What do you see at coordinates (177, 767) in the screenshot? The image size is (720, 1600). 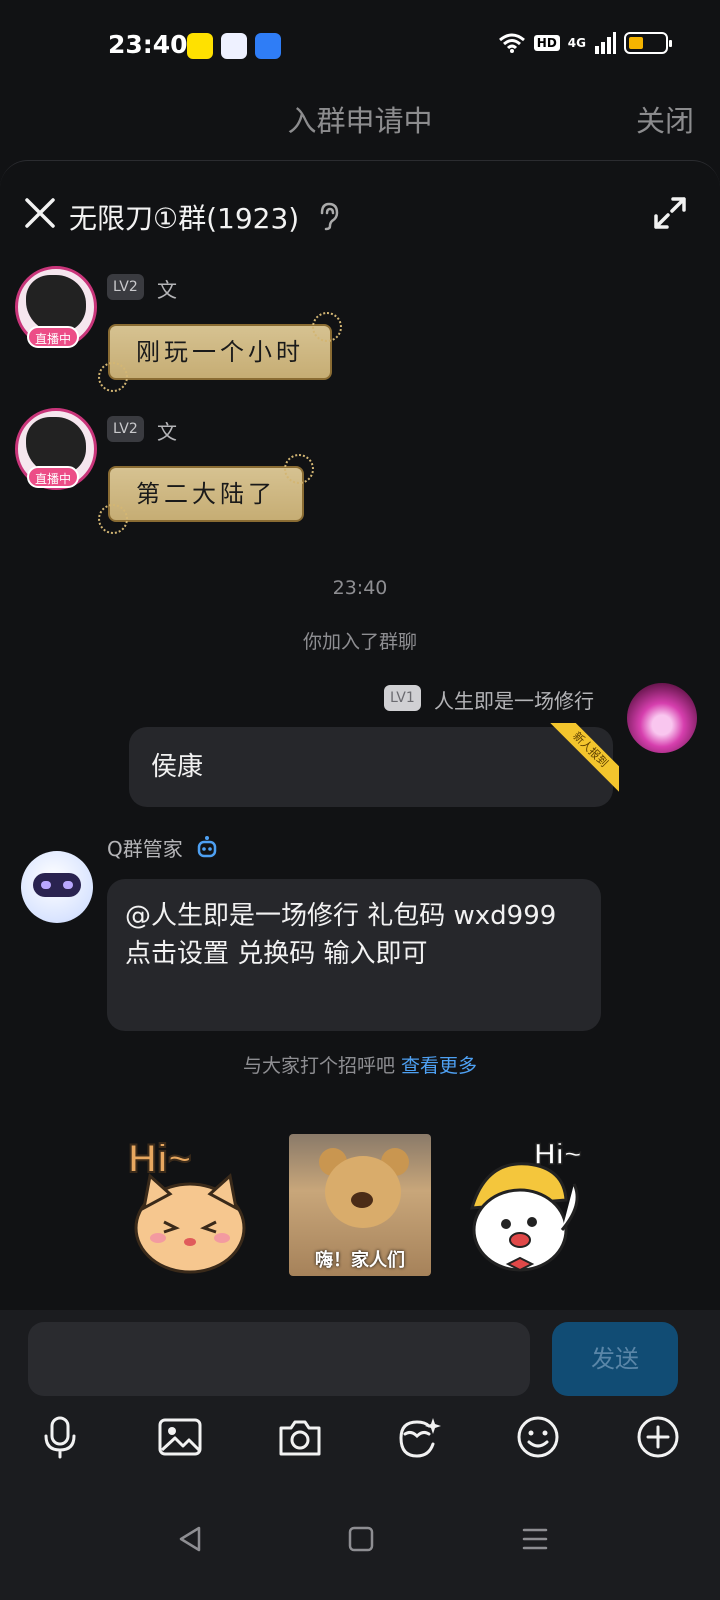 I see `message-text: 侯康` at bounding box center [177, 767].